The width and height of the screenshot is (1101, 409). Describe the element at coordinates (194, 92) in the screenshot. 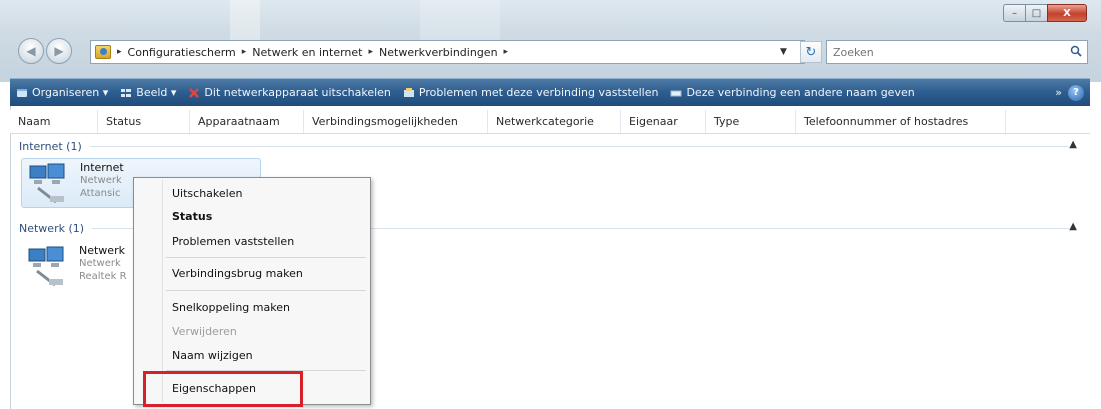

I see `disable-icon` at that location.